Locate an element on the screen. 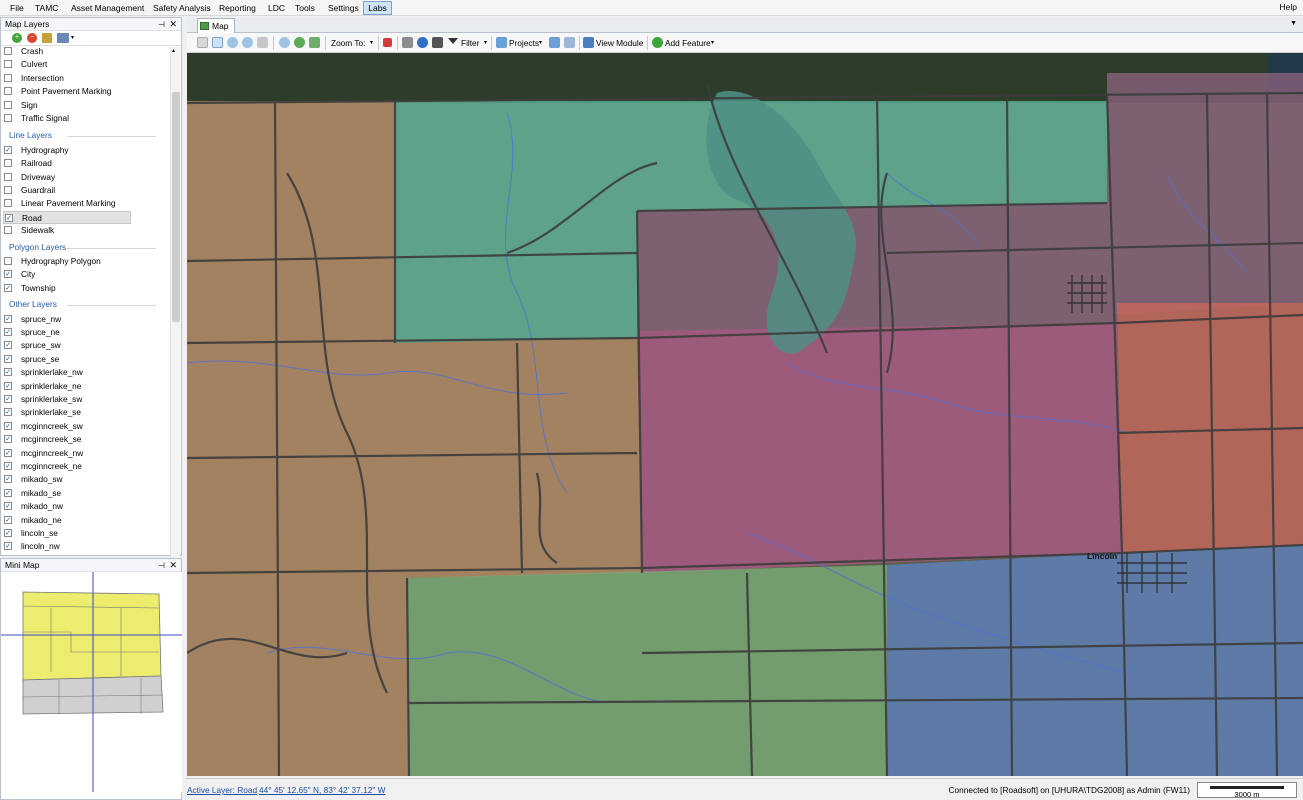  layer-item-intersection: Intersection is located at coordinates (67, 78).